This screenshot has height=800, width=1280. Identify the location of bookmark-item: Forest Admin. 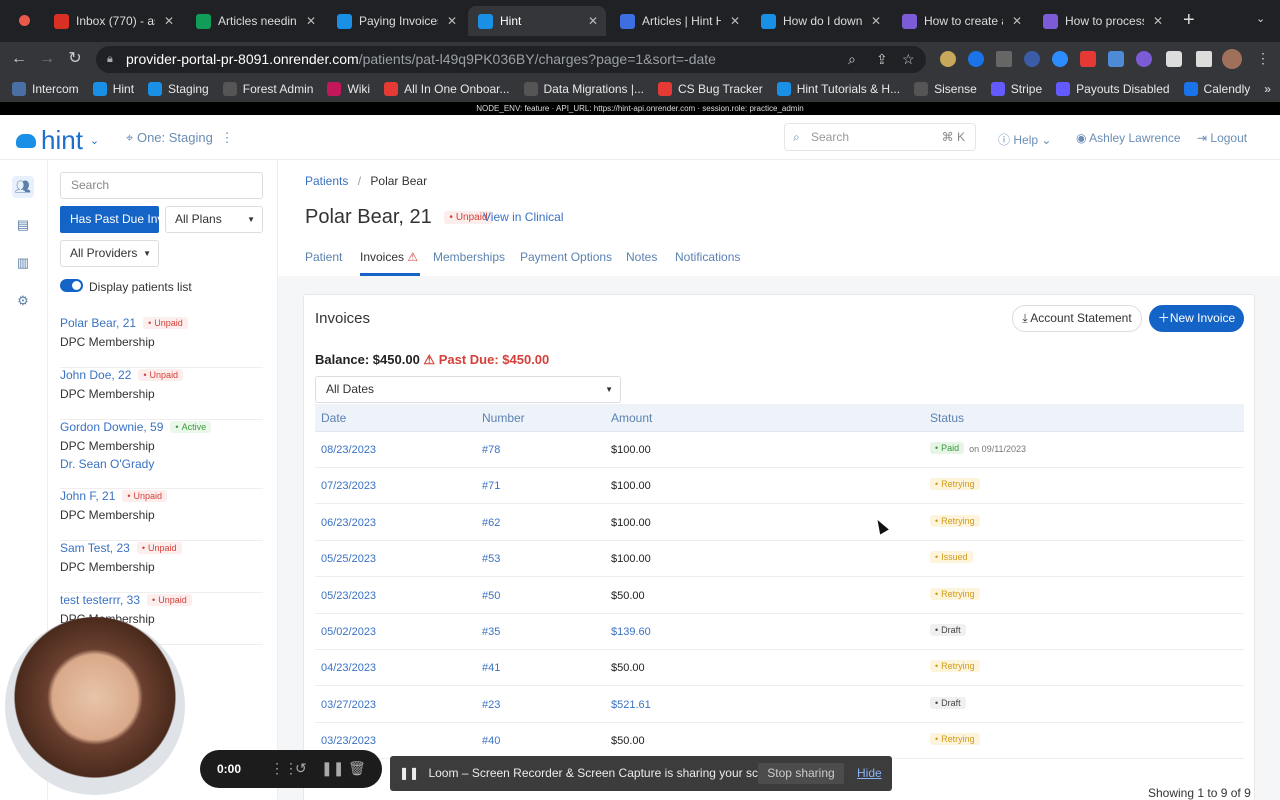
(267, 89).